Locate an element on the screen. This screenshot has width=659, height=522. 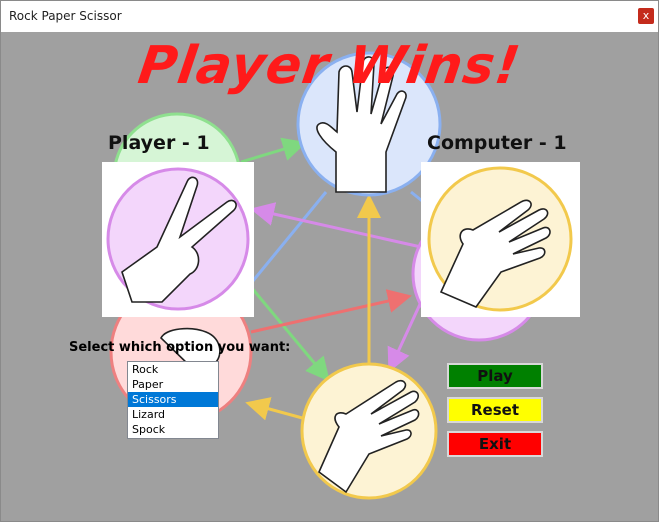
result-headline: Player Wins! is located at coordinates (329, 66).